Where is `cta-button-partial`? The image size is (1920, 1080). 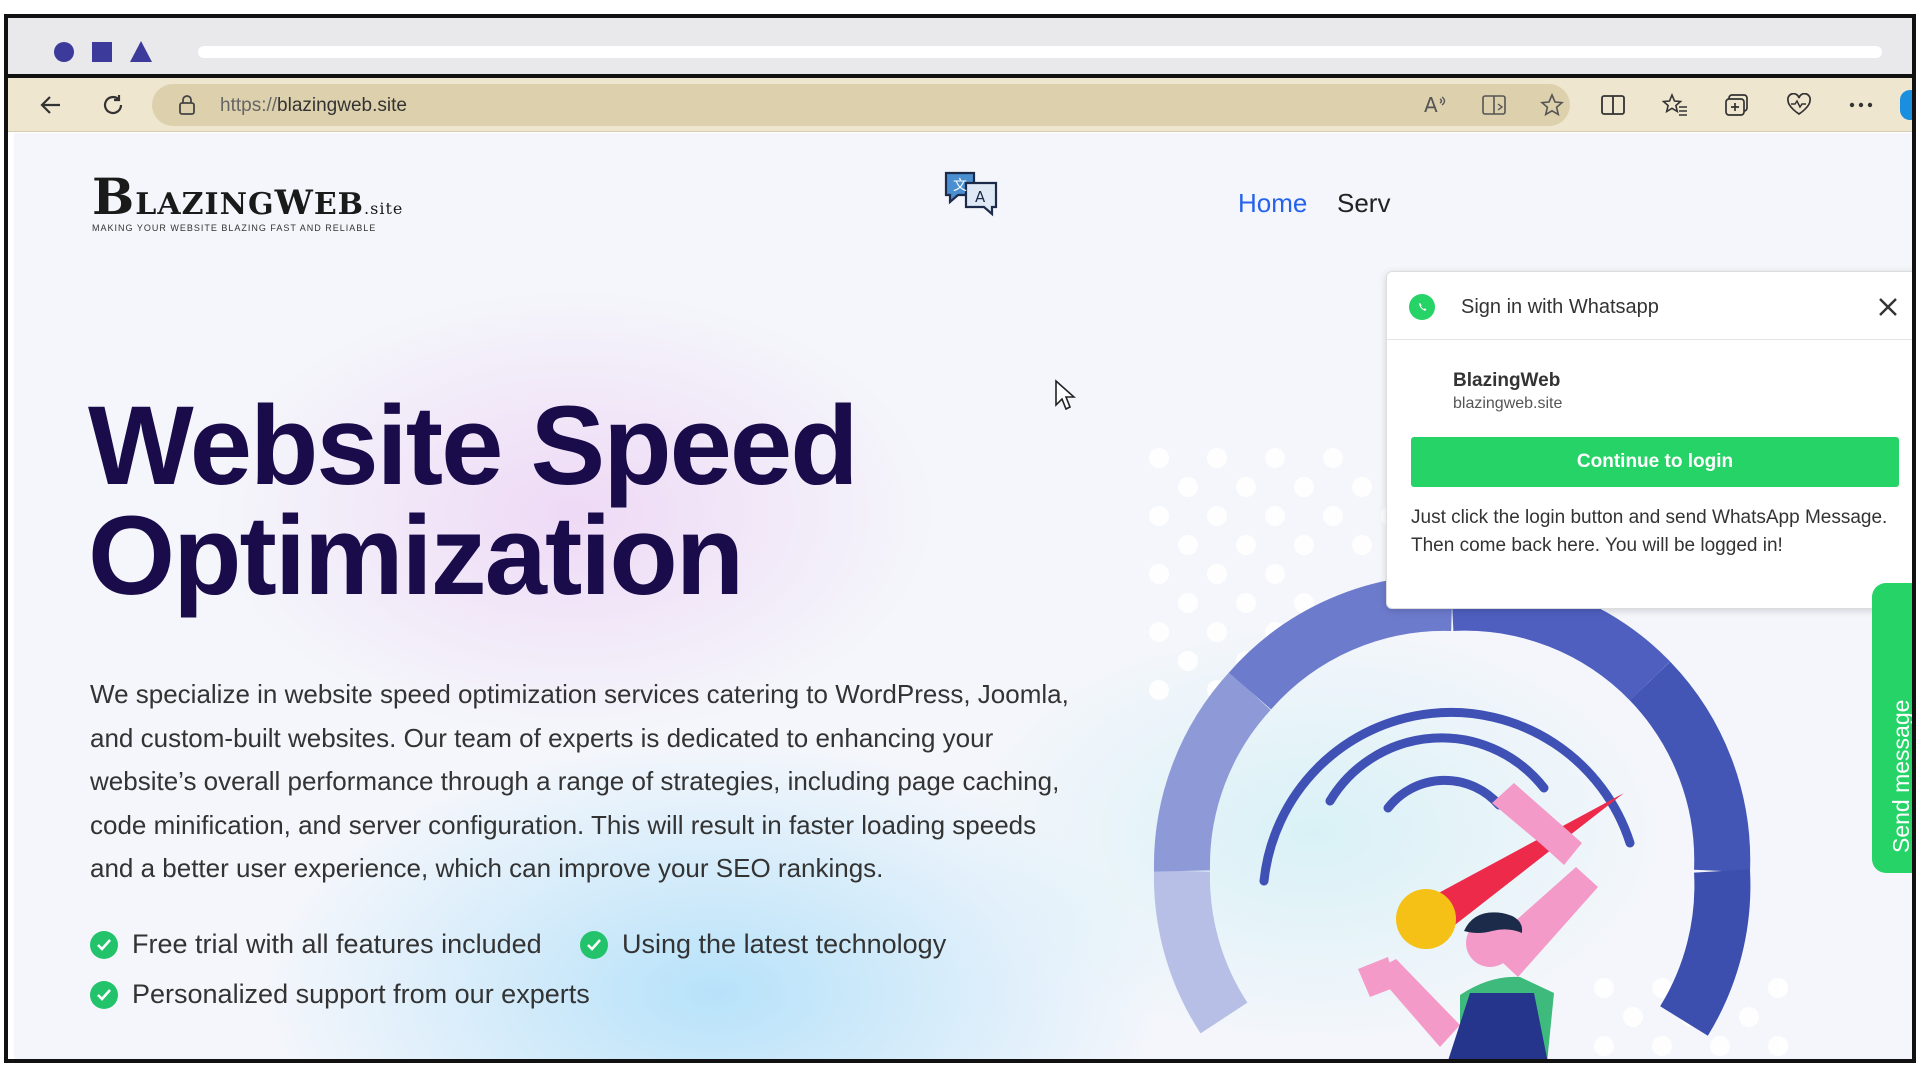
cta-button-partial is located at coordinates (201, 1061).